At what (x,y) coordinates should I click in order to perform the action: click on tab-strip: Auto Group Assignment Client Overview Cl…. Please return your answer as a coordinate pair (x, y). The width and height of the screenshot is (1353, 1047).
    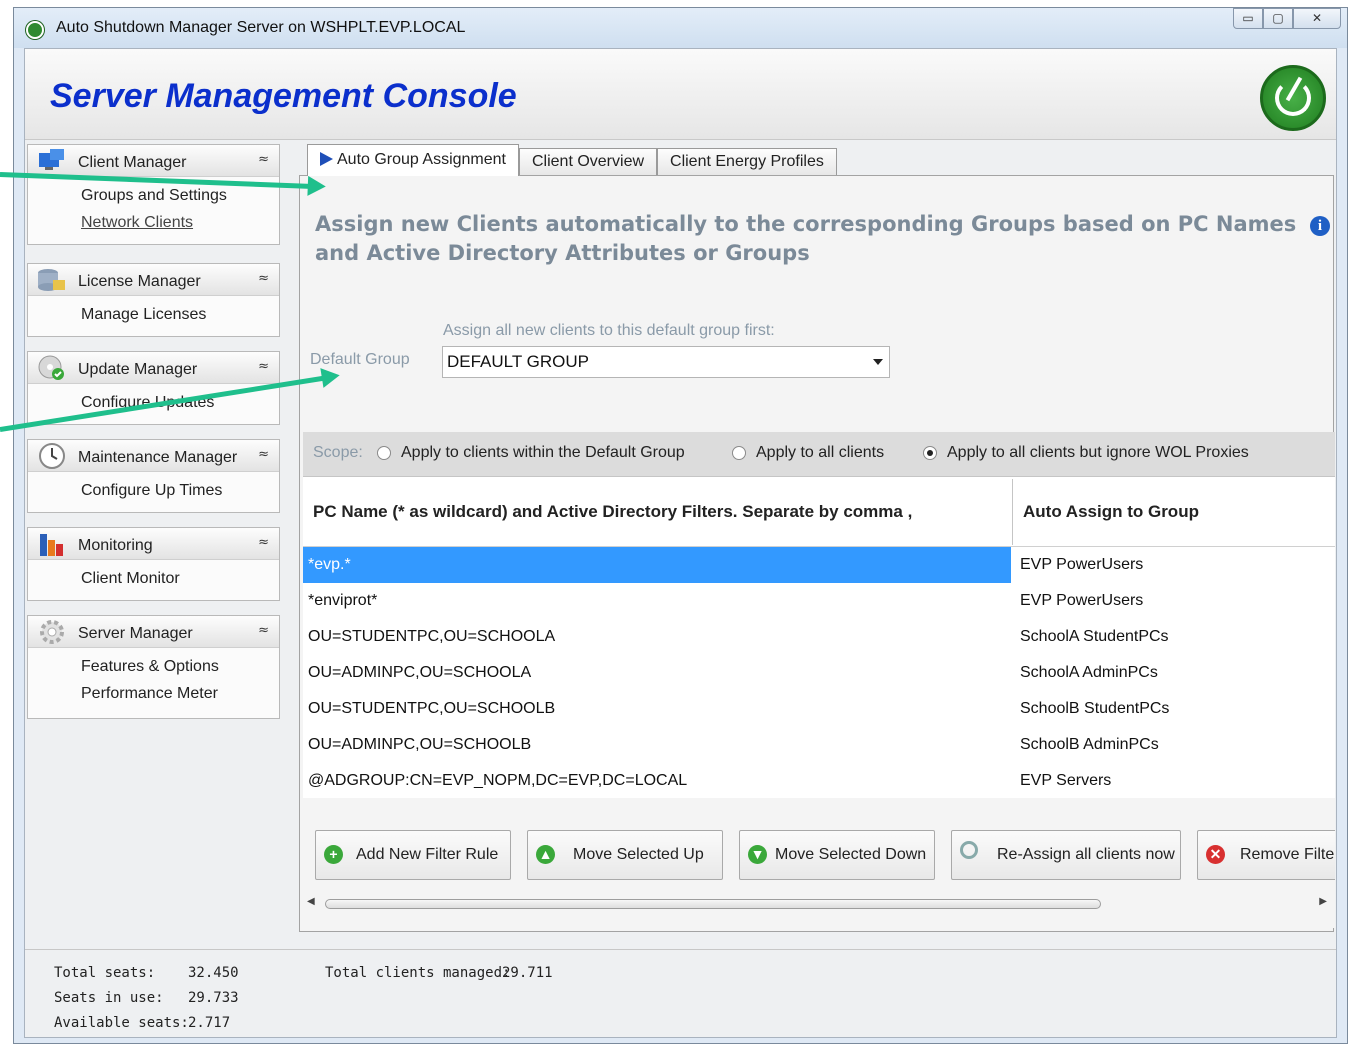
    Looking at the image, I should click on (572, 160).